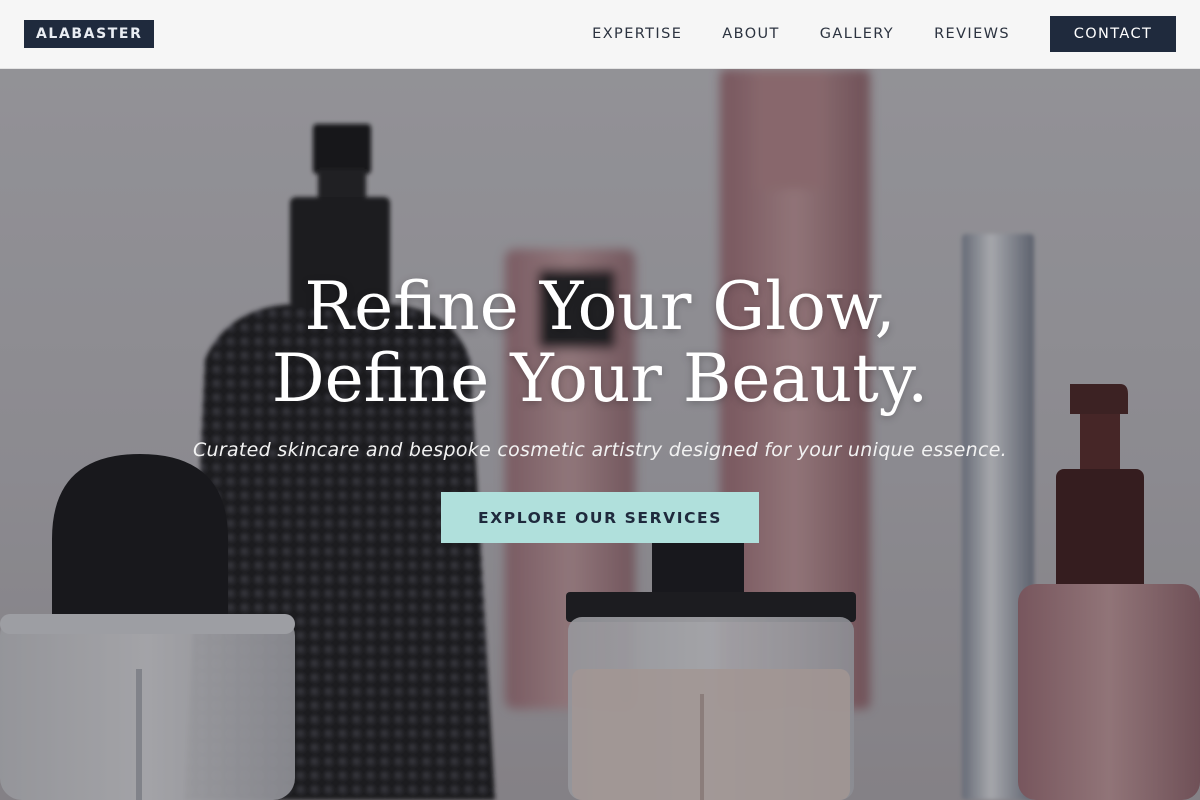 The image size is (1200, 800). Describe the element at coordinates (600, 517) in the screenshot. I see `explore-services-button: EXPLORE OUR SERVICES` at that location.